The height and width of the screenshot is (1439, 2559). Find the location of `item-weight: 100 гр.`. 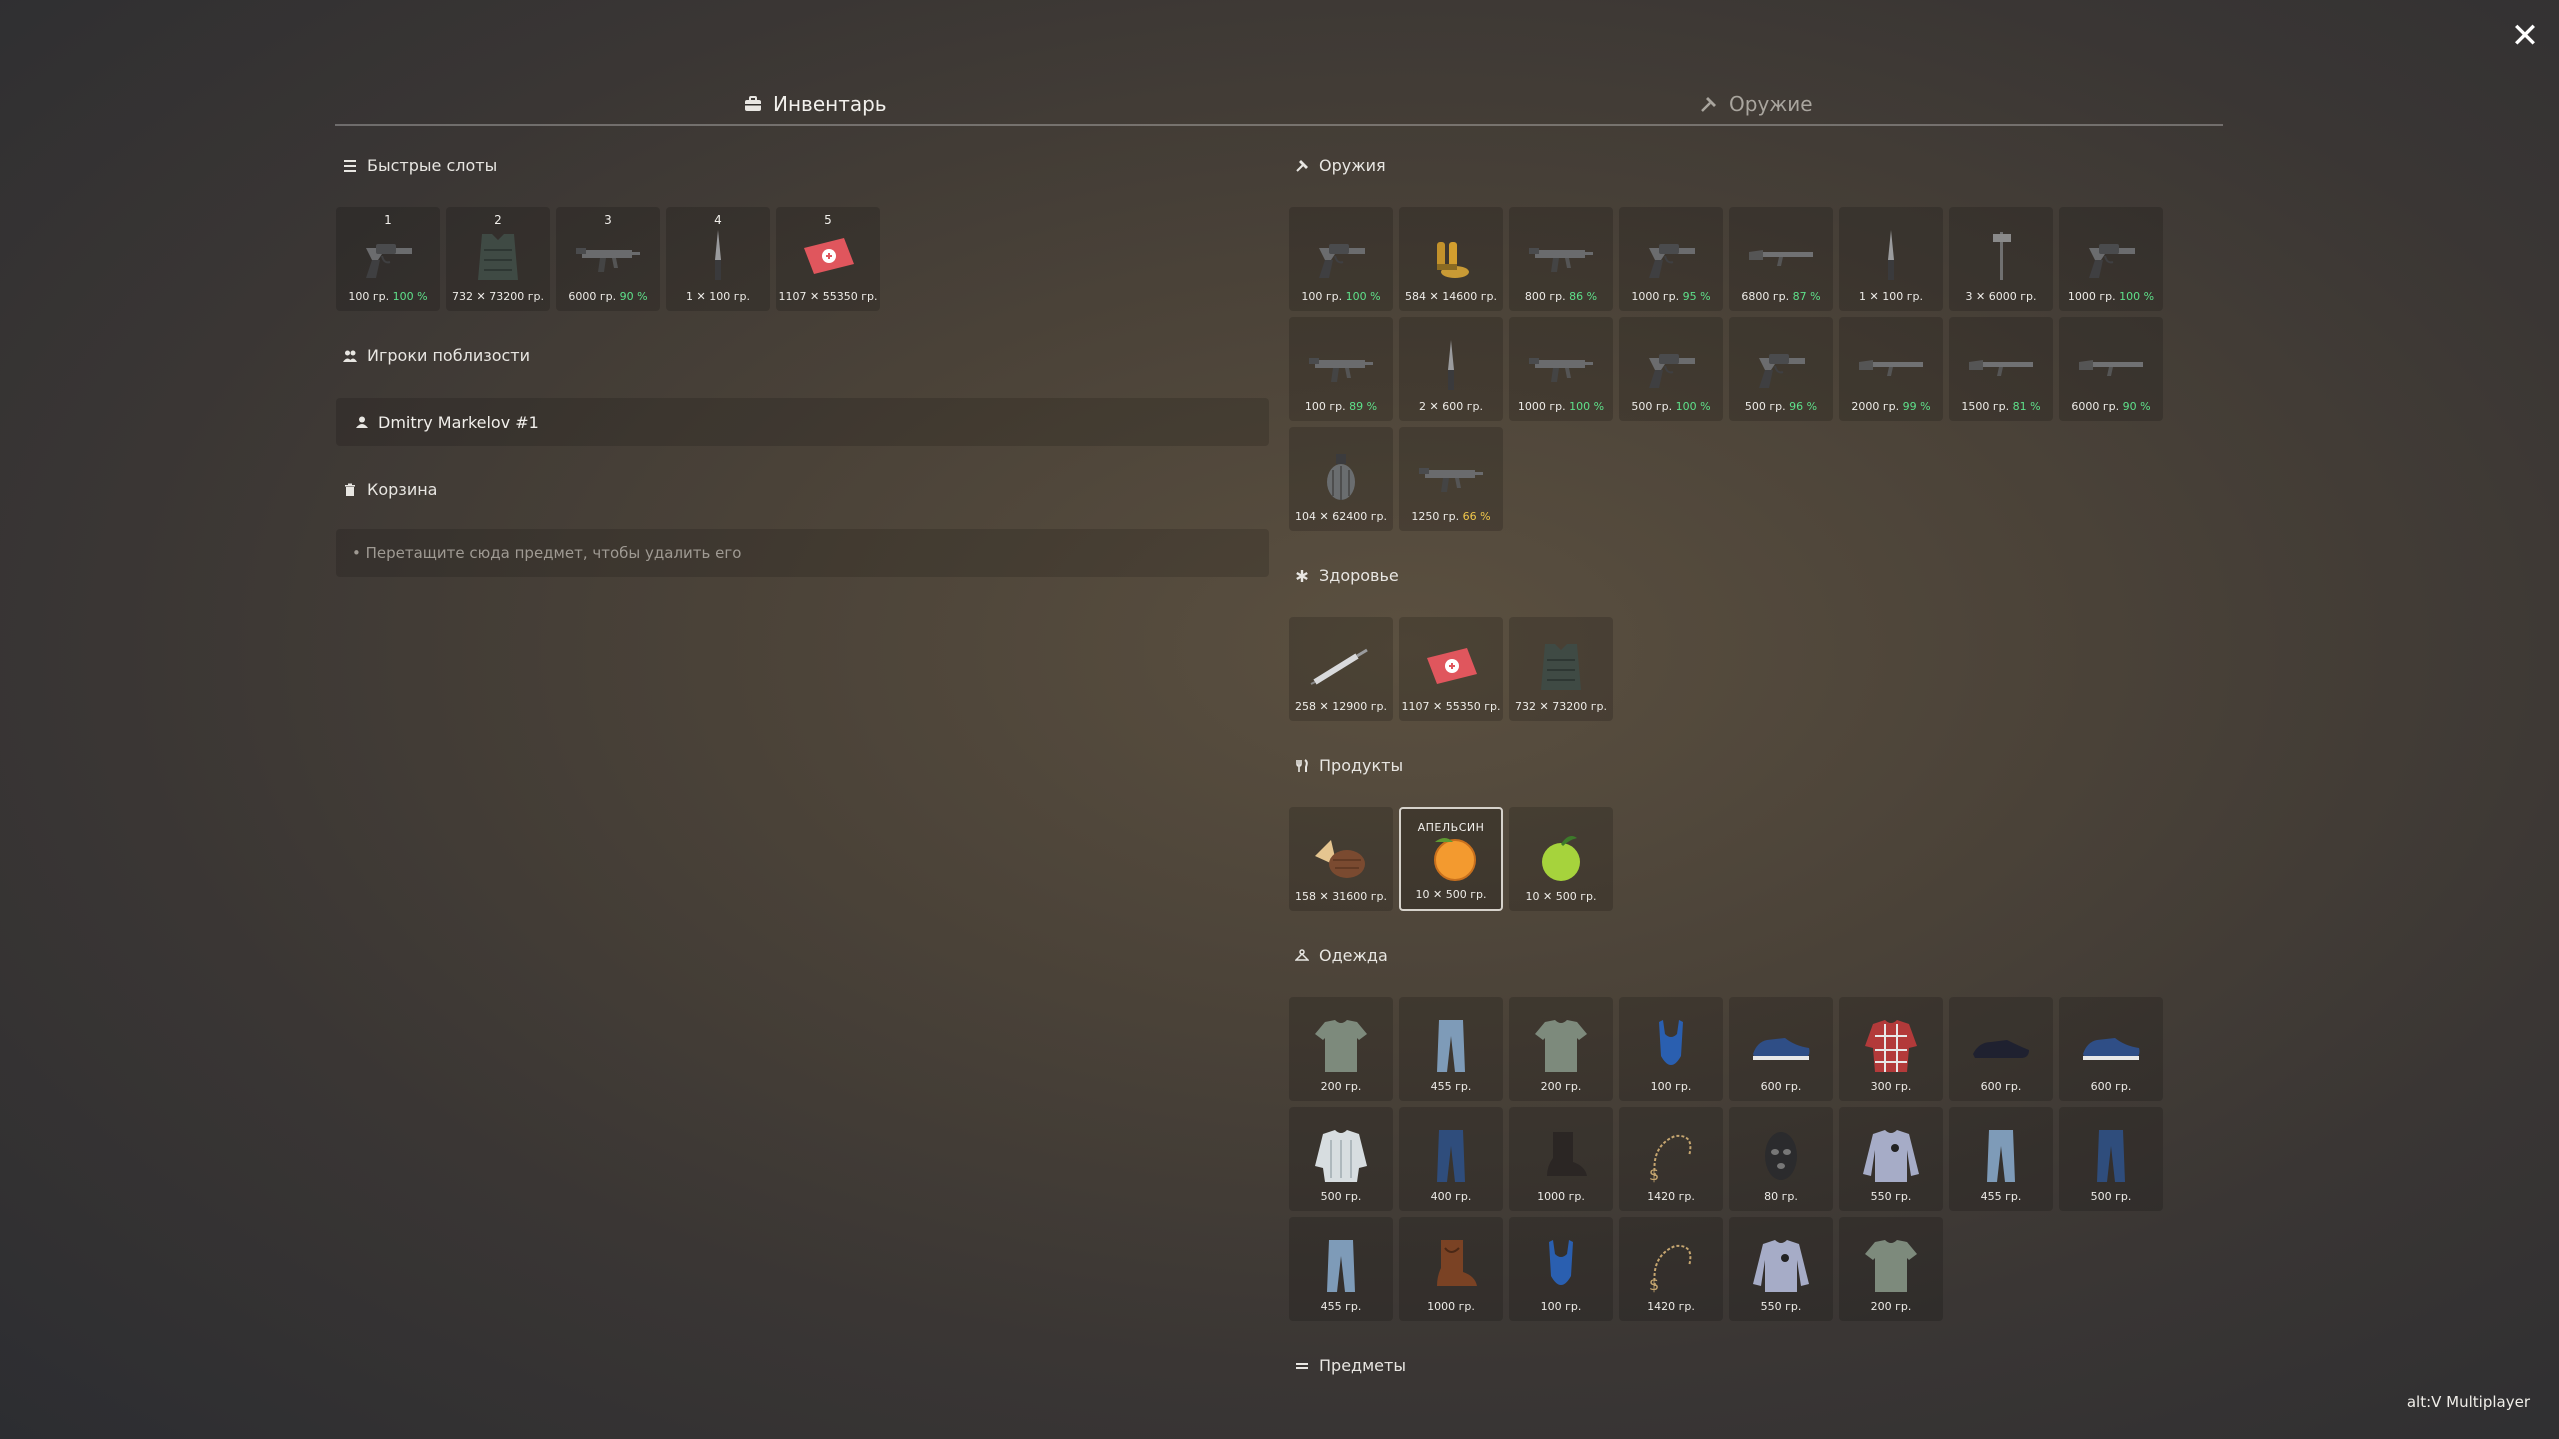

item-weight: 100 гр. is located at coordinates (1322, 296).